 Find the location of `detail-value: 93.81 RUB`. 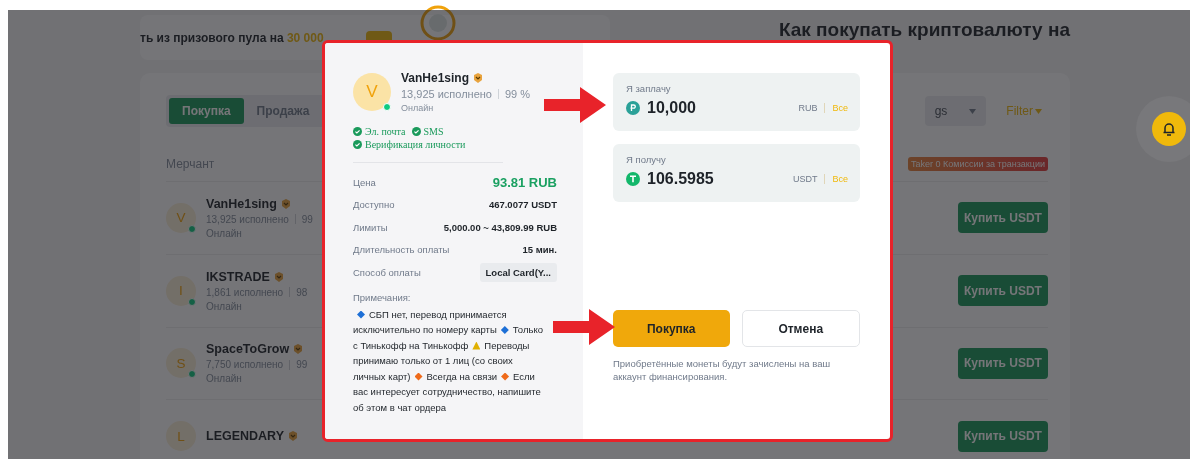

detail-value: 93.81 RUB is located at coordinates (524, 182).